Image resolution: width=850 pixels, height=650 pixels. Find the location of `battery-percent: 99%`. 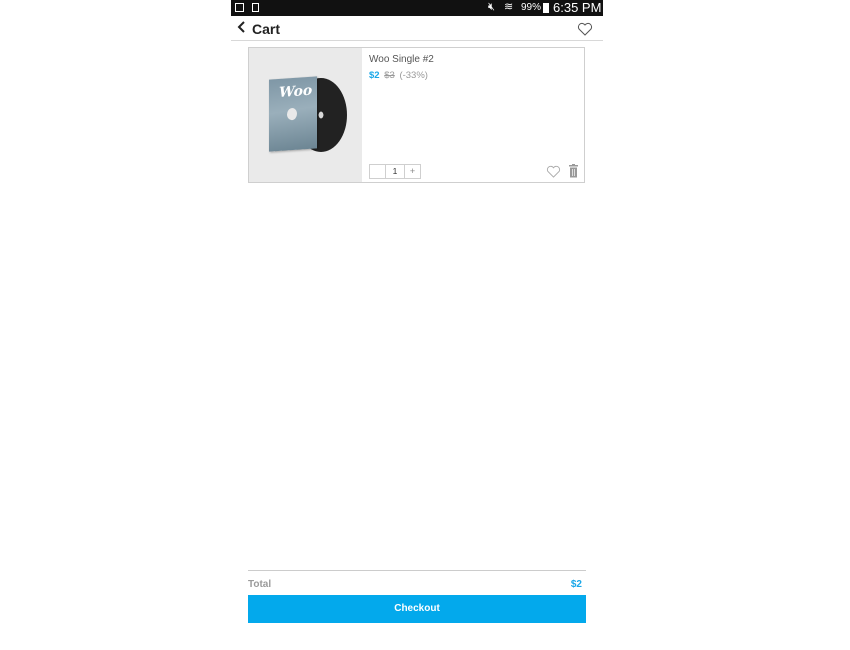

battery-percent: 99% is located at coordinates (531, 7).